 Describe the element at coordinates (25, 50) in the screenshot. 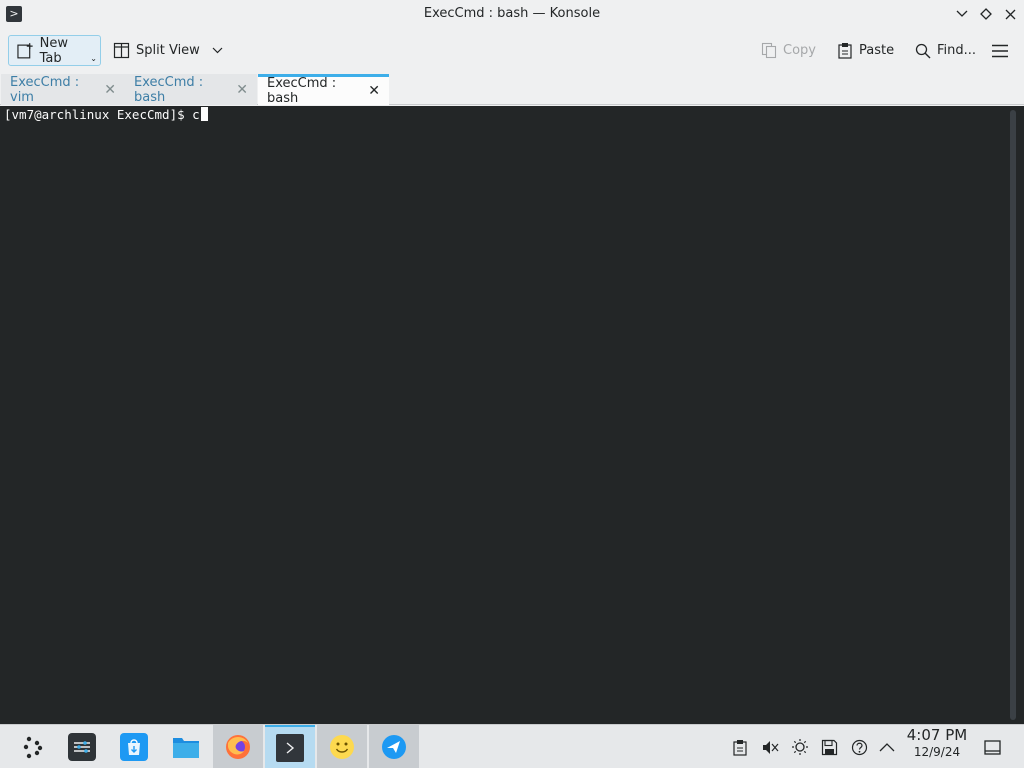

I see `new-tab-icon` at that location.